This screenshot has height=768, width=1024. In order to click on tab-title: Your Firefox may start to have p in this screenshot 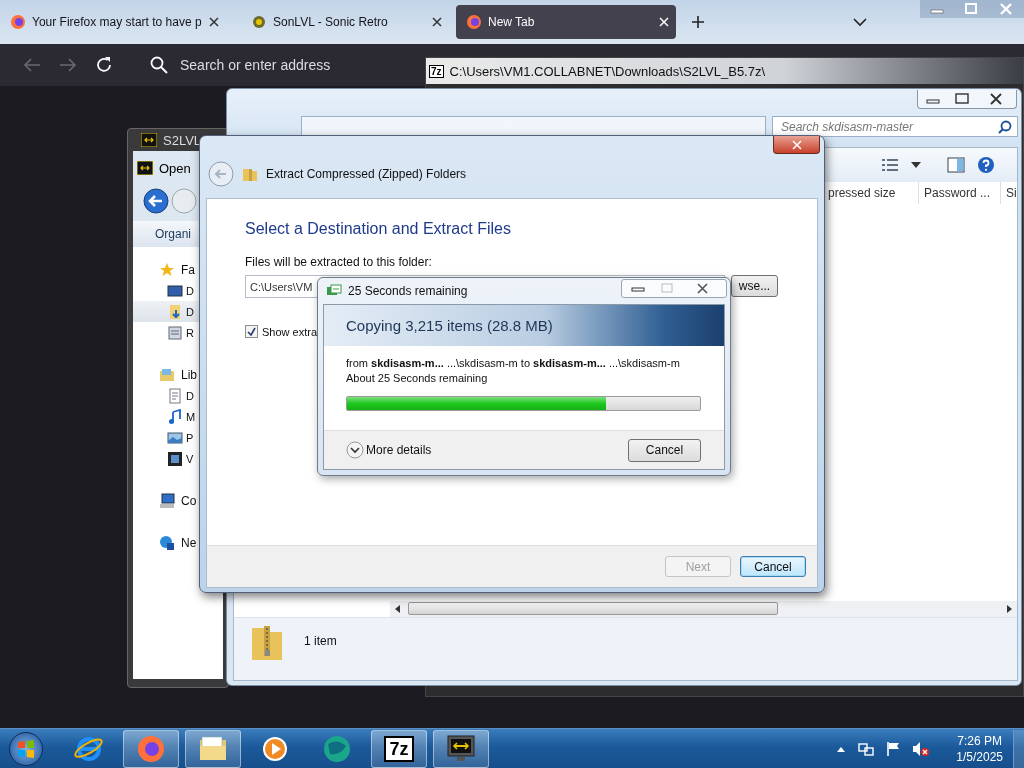, I will do `click(117, 22)`.